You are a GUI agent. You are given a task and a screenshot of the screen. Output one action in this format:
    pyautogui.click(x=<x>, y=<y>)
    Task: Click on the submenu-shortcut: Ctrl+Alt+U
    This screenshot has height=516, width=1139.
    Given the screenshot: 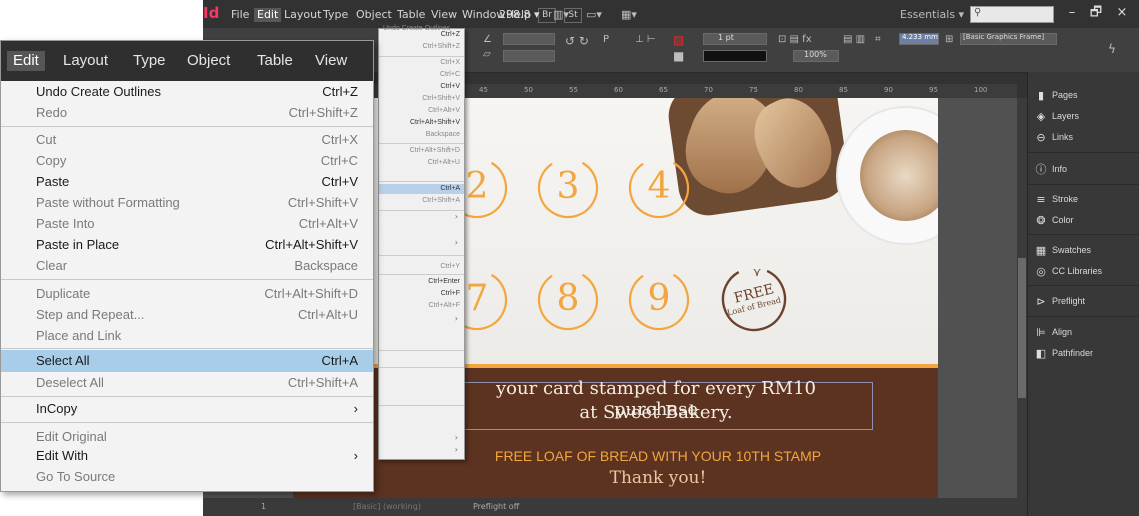 What is the action you would take?
    pyautogui.click(x=444, y=162)
    